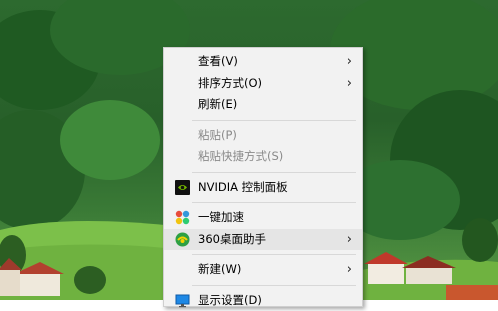 The height and width of the screenshot is (311, 498). What do you see at coordinates (263, 105) in the screenshot?
I see `menu-item-refresh: 刷新(E)` at bounding box center [263, 105].